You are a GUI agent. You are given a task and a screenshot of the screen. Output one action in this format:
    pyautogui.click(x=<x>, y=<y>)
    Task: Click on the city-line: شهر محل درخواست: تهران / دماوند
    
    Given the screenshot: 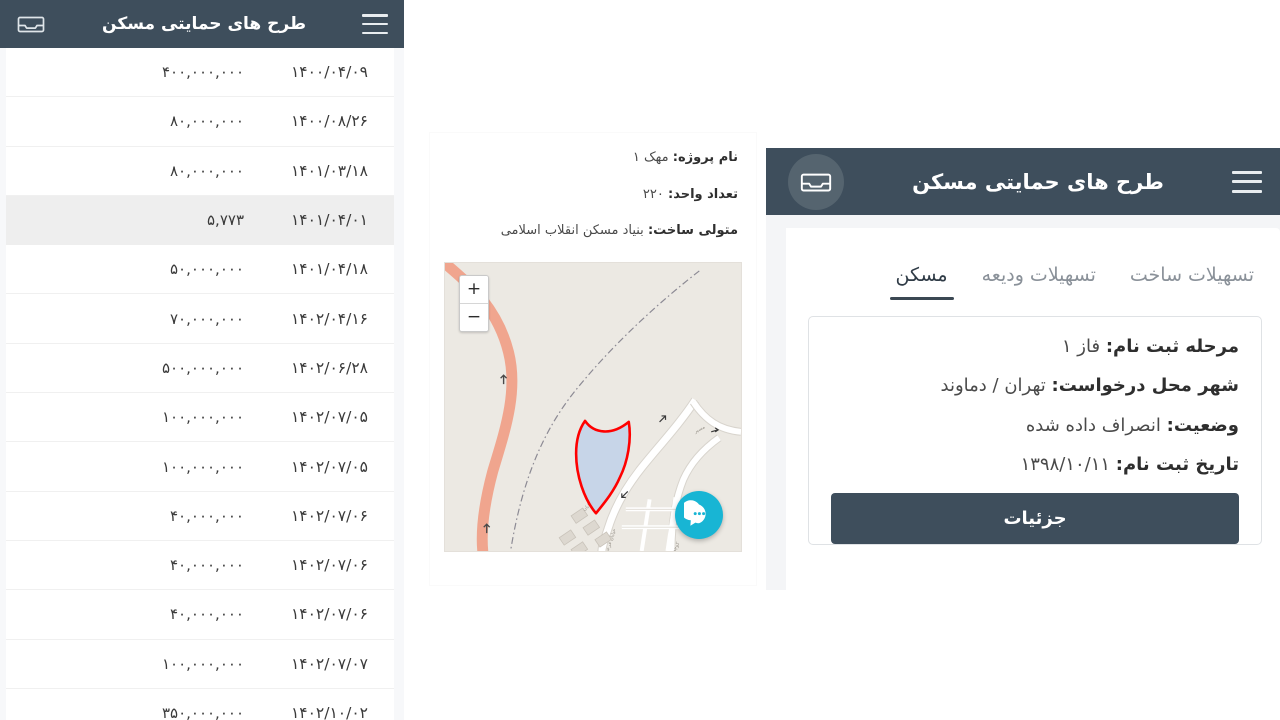 What is the action you would take?
    pyautogui.click(x=1035, y=385)
    